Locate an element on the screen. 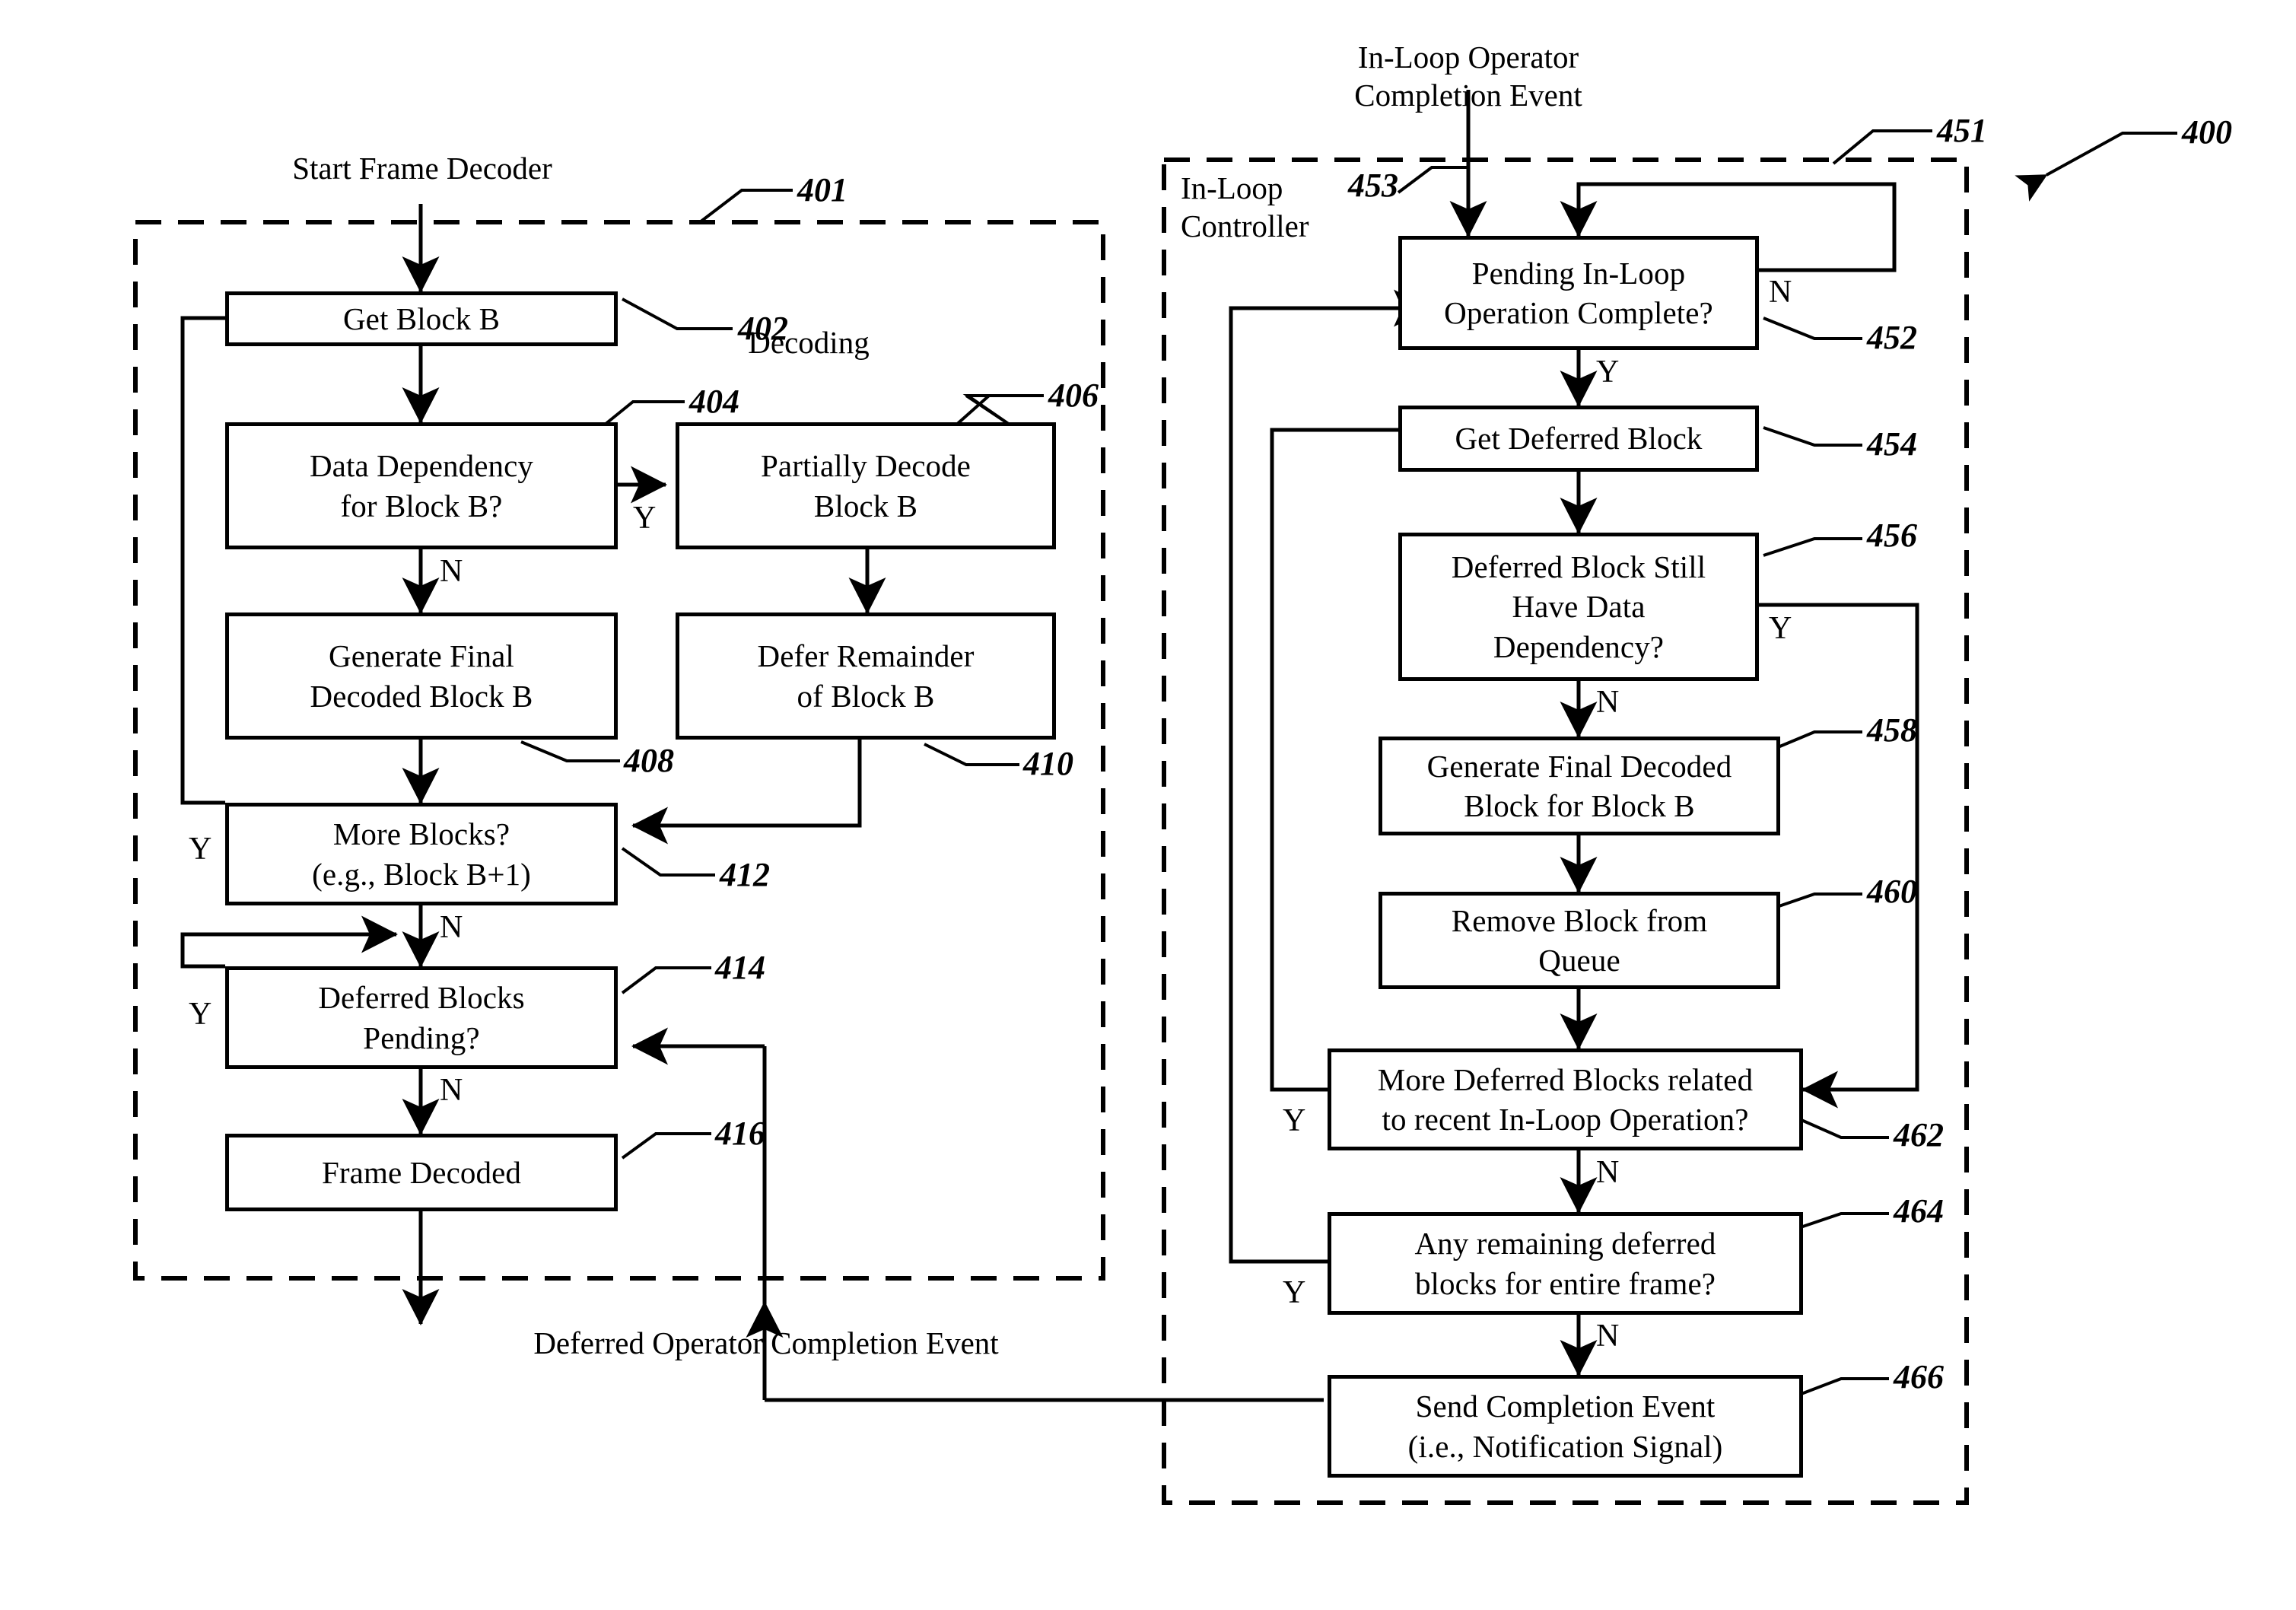  ref-number-406: 406 is located at coordinates (1073, 395).